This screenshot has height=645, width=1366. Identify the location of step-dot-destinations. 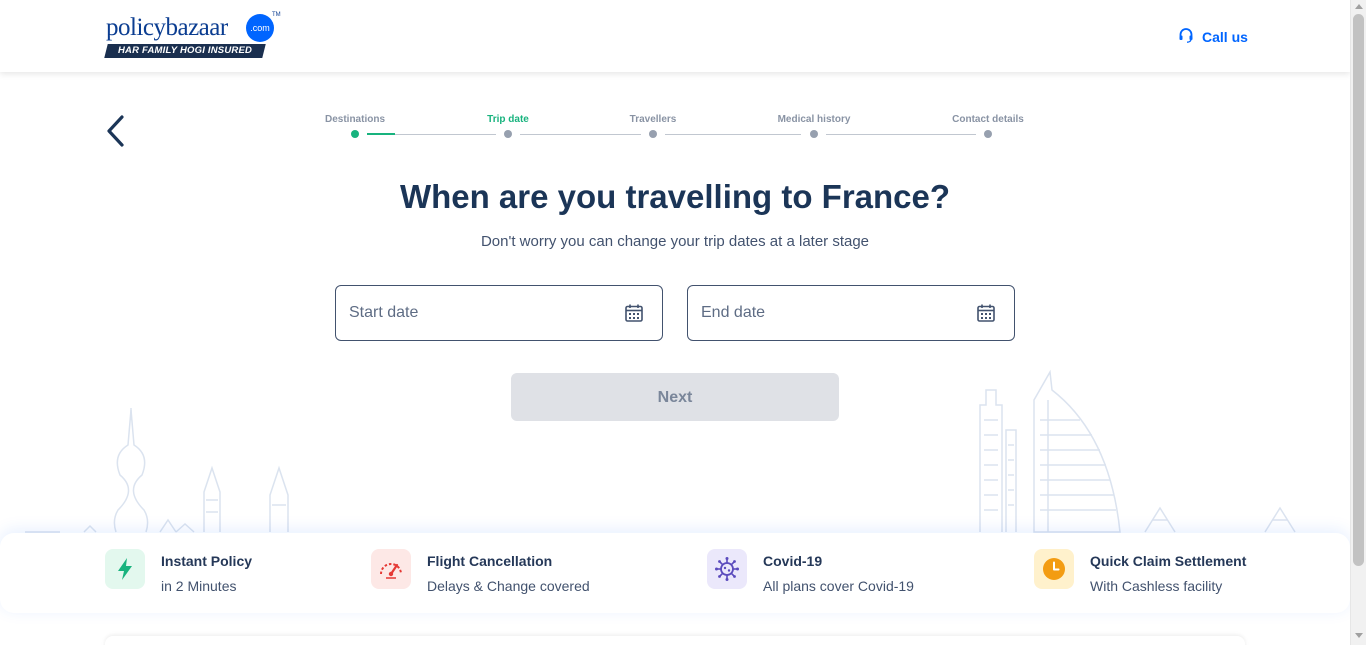
(355, 134).